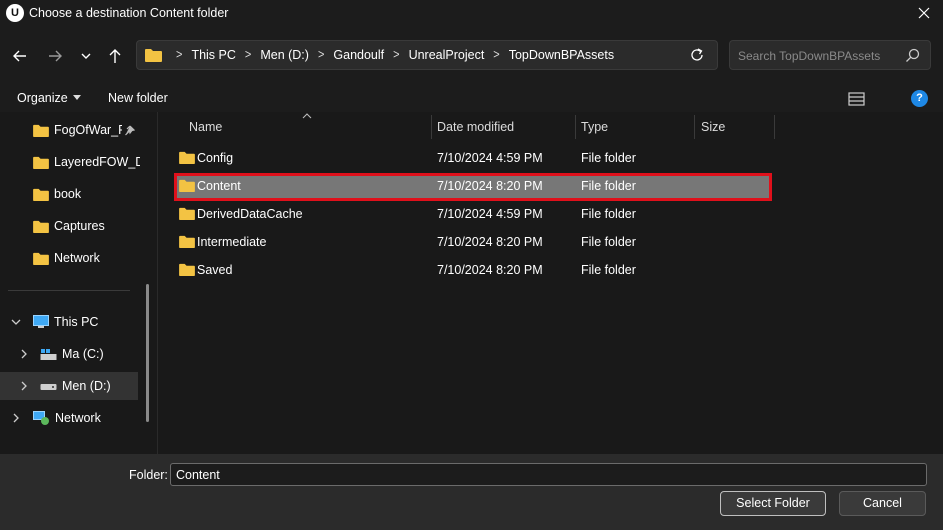  What do you see at coordinates (55, 56) in the screenshot?
I see `forward-arrow-icon` at bounding box center [55, 56].